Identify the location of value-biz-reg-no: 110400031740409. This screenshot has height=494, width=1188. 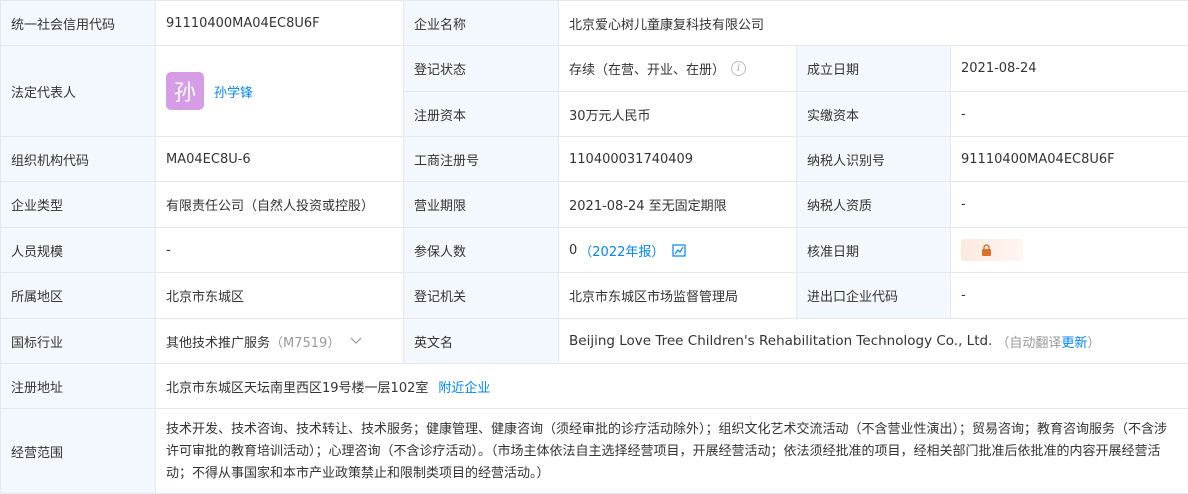
(678, 159).